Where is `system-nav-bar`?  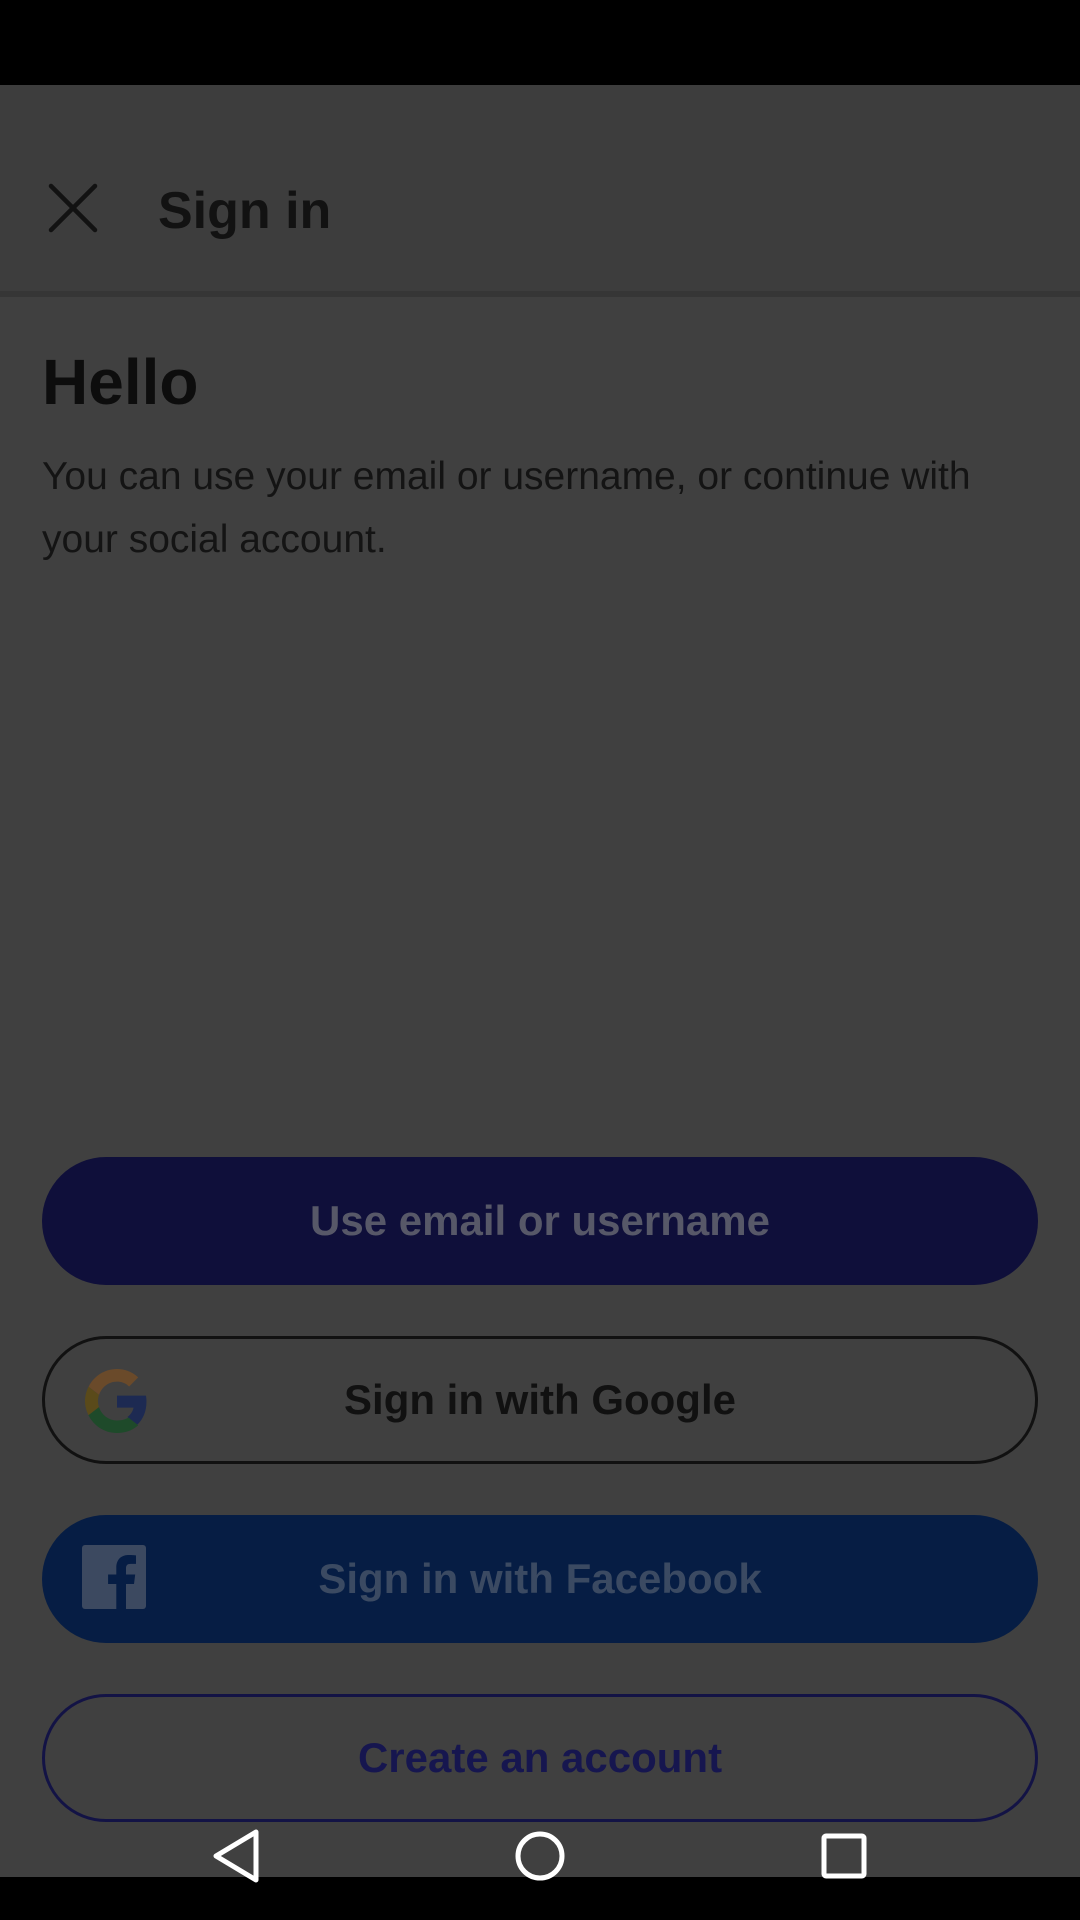 system-nav-bar is located at coordinates (540, 1898).